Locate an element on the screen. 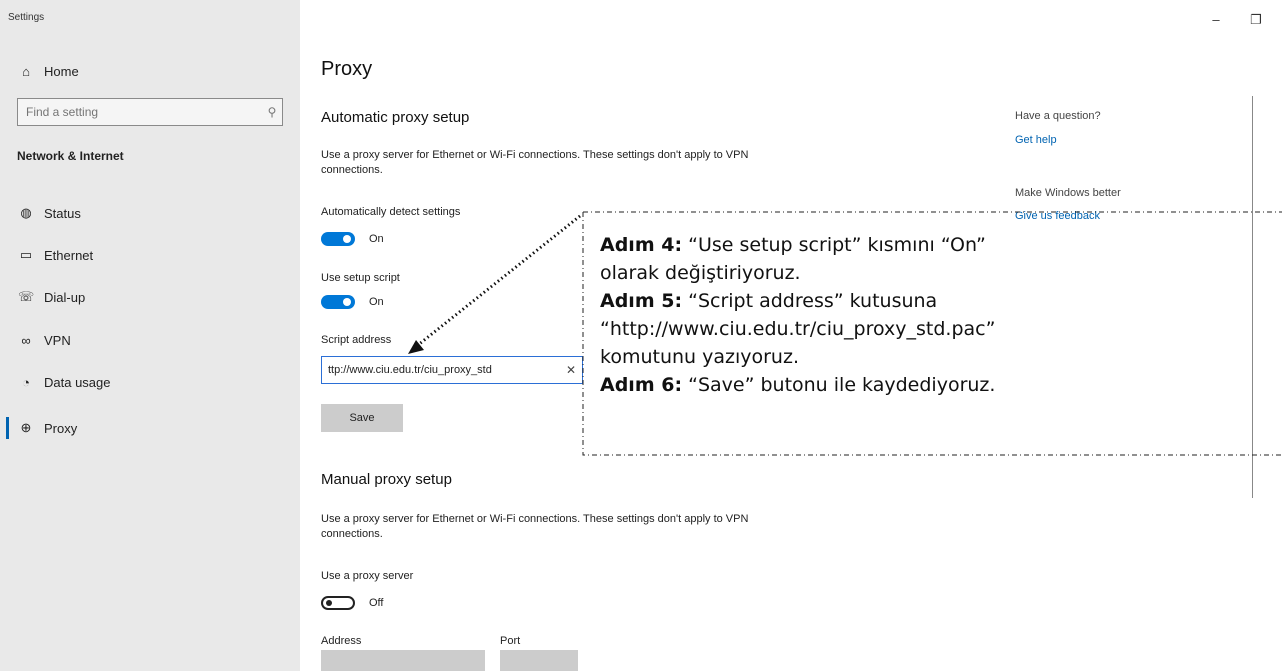 The height and width of the screenshot is (671, 1282). status-icon: ◍ is located at coordinates (26, 212).